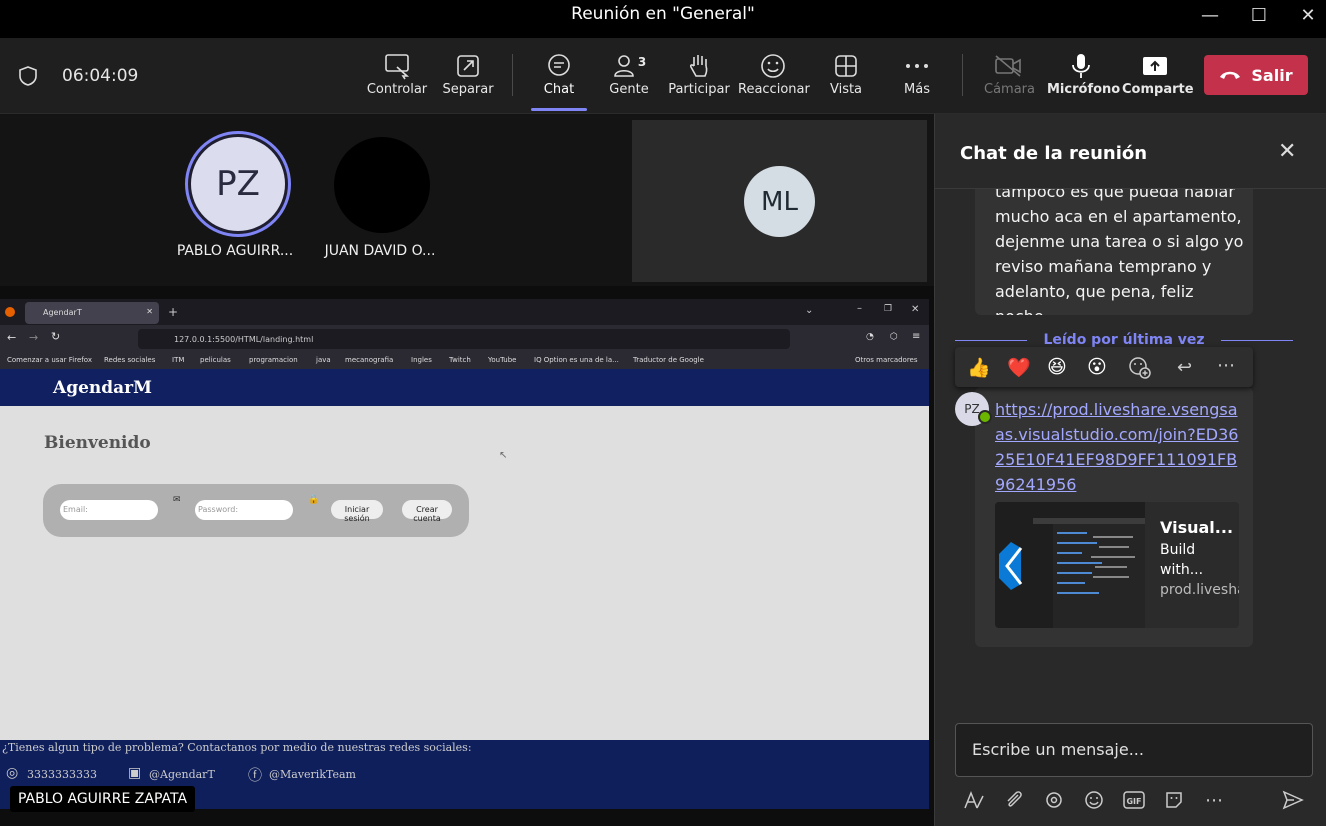  I want to click on format-icon, so click(974, 800).